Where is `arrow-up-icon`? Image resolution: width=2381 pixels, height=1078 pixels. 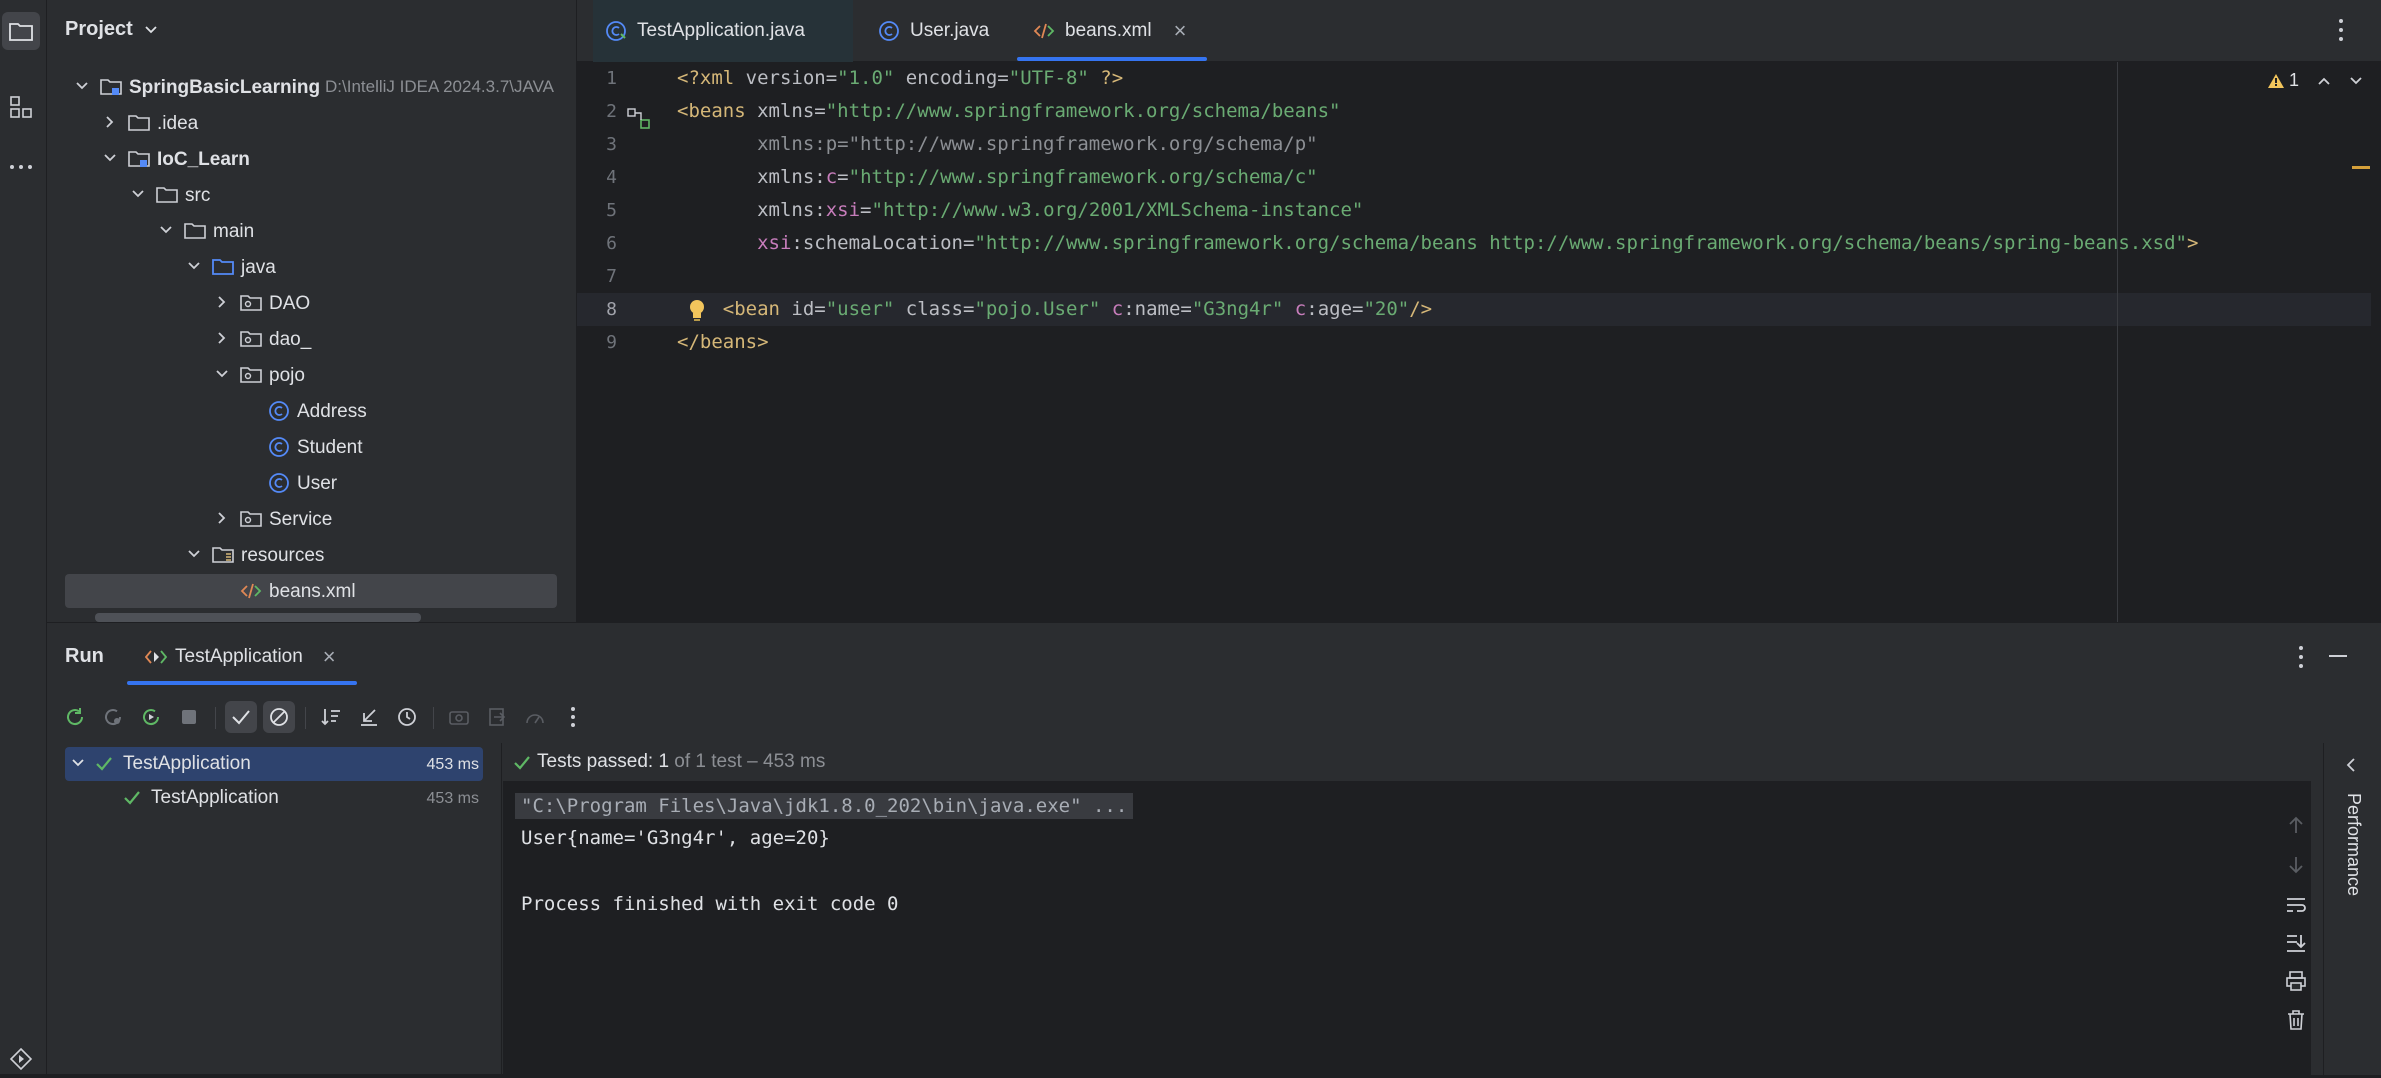 arrow-up-icon is located at coordinates (2296, 825).